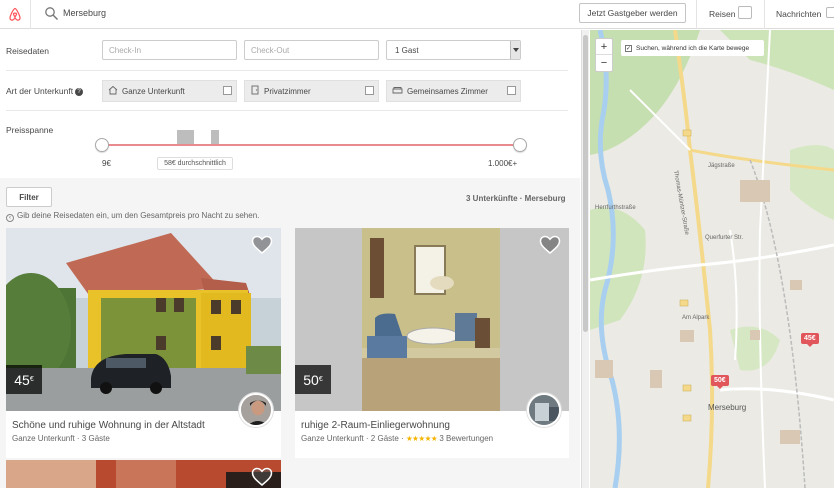 The height and width of the screenshot is (488, 834). I want to click on map-street-label: Querfurter Str., so click(724, 238).